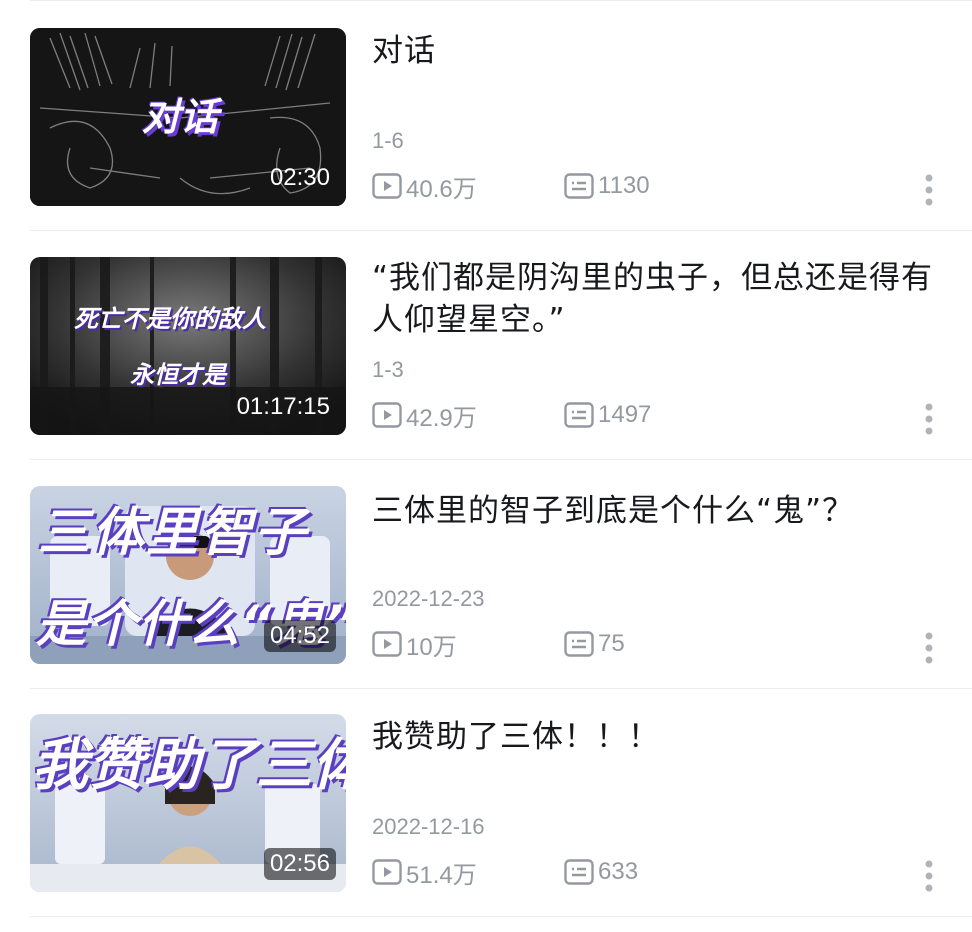 The image size is (972, 932). I want to click on video-thumbnail: 死亡不是你的敌人 永恒才是 01:17:15, so click(188, 346).